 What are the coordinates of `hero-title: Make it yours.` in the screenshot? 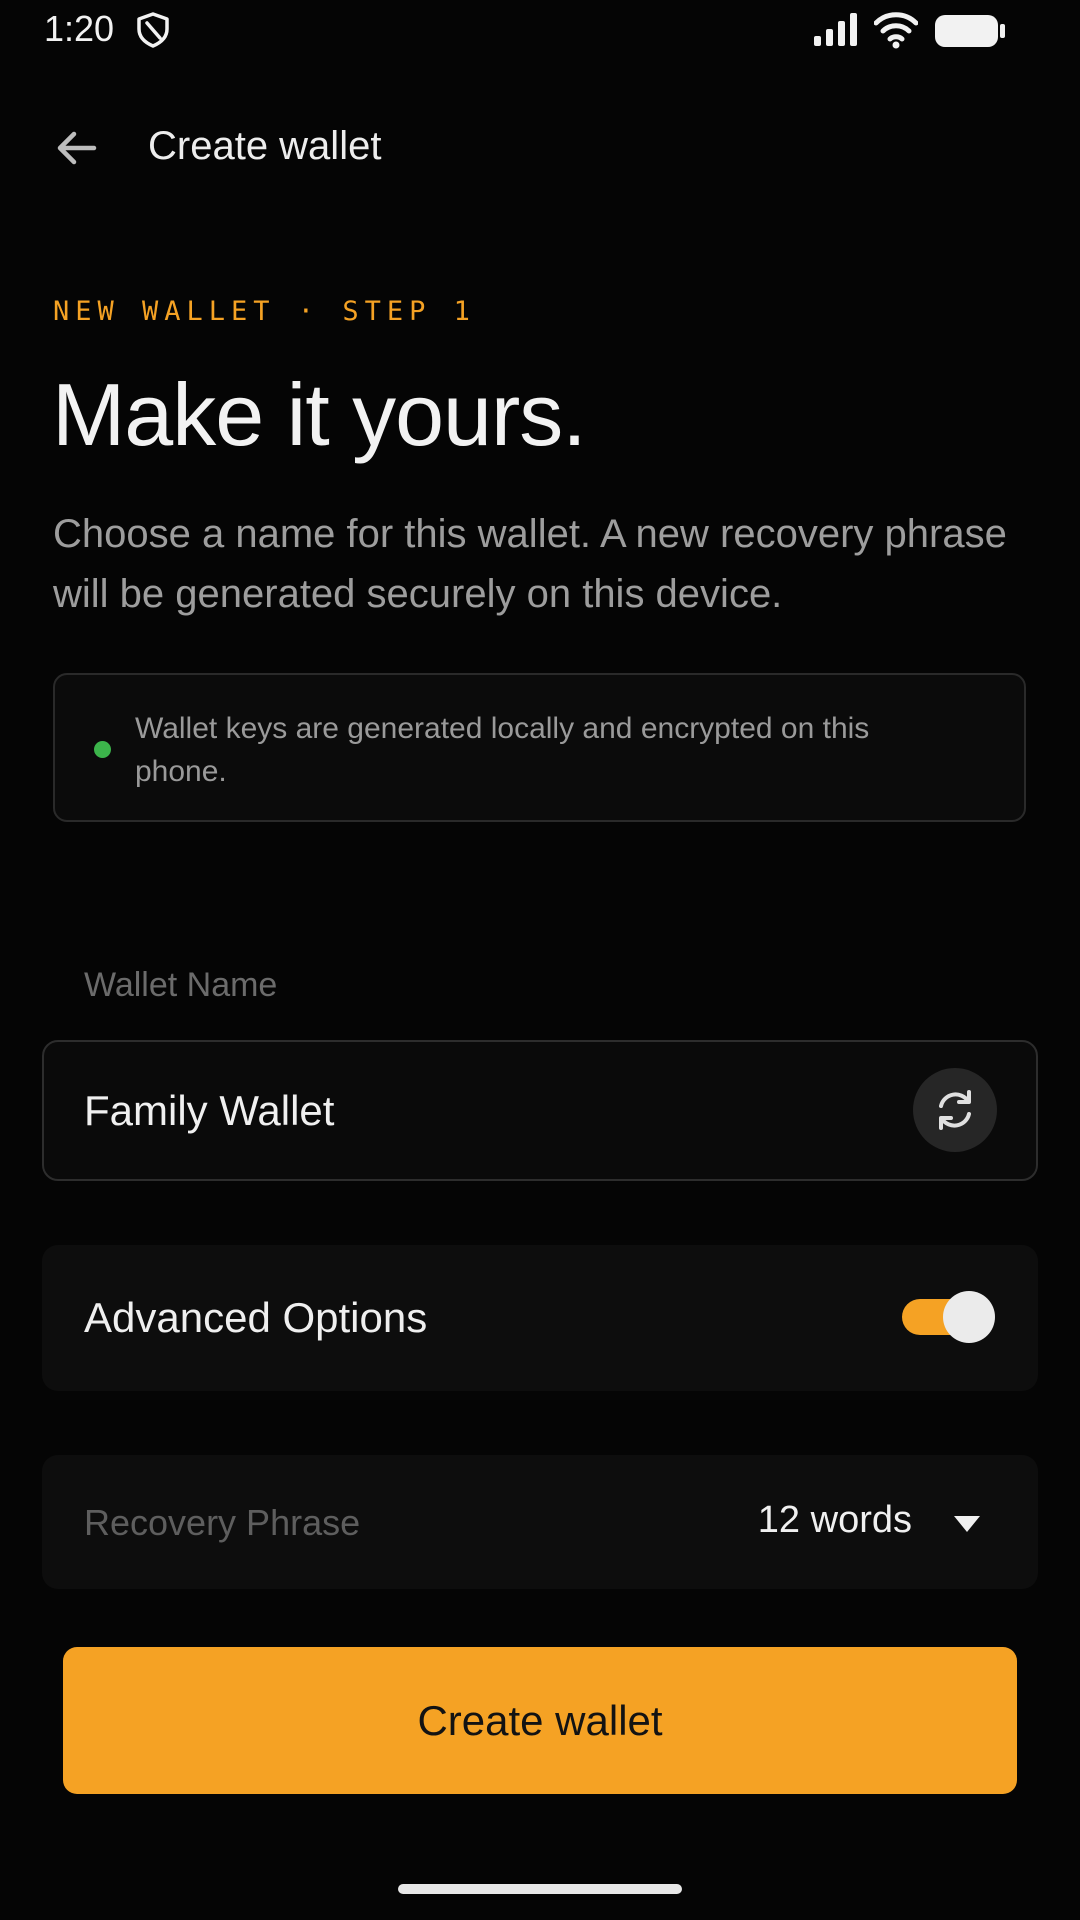 It's located at (319, 414).